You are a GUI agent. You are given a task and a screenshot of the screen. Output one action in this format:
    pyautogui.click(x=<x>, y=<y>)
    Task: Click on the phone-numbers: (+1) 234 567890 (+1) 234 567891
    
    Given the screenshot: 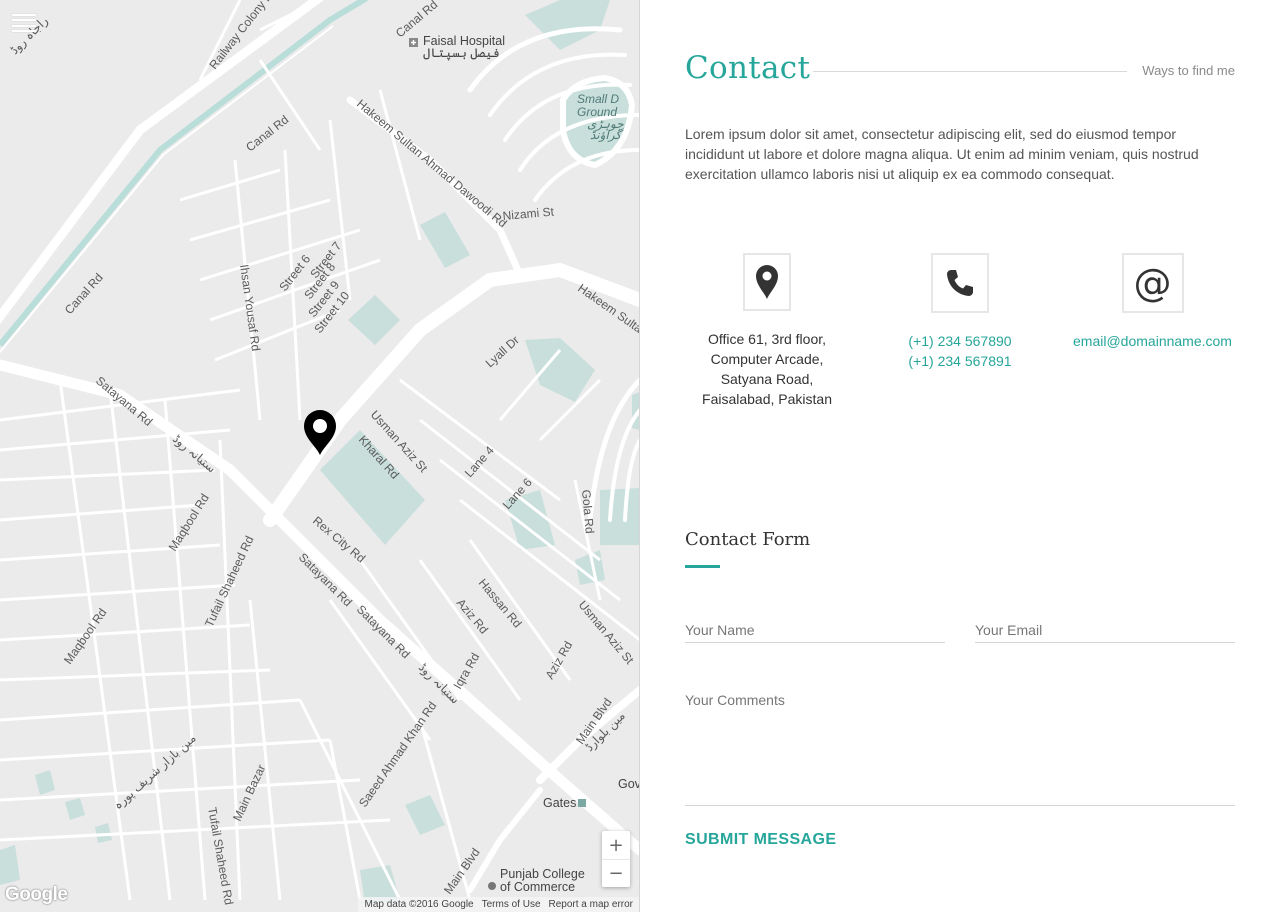 What is the action you would take?
    pyautogui.click(x=960, y=351)
    